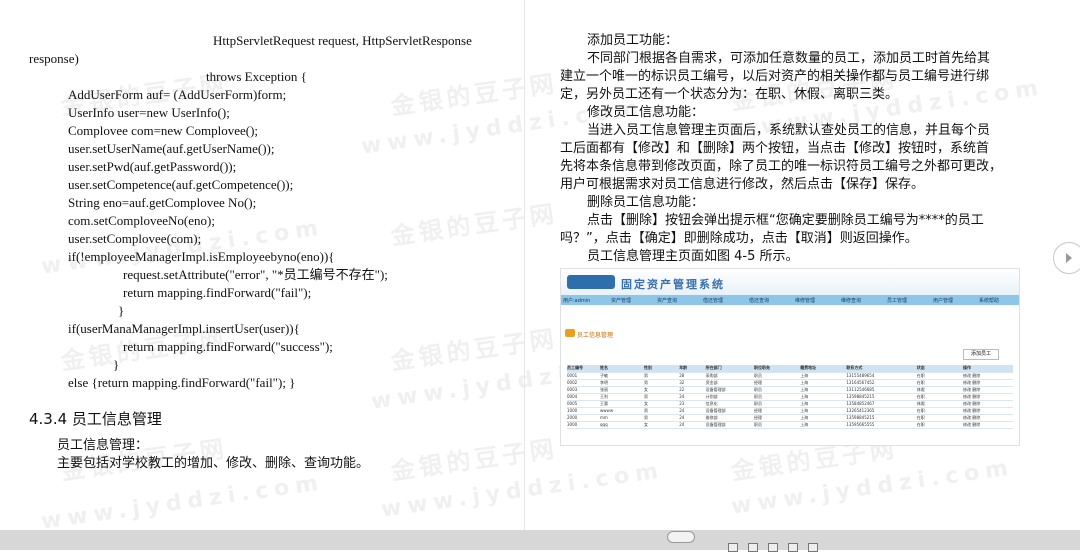 The height and width of the screenshot is (552, 1080). I want to click on table-cell: 子敏, so click(604, 375).